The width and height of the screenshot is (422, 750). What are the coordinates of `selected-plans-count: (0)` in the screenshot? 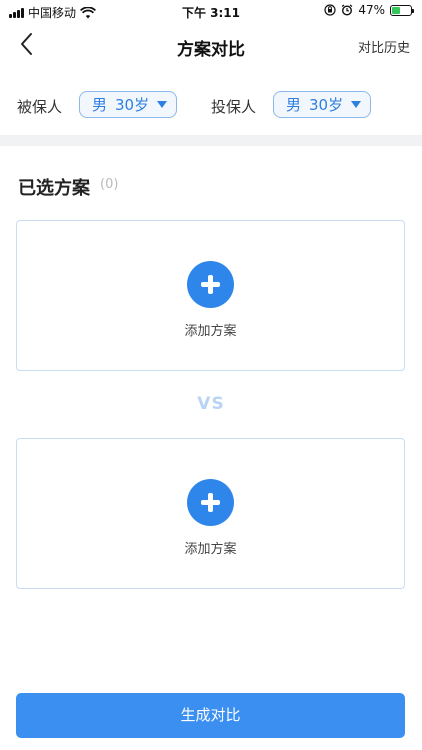 It's located at (109, 184).